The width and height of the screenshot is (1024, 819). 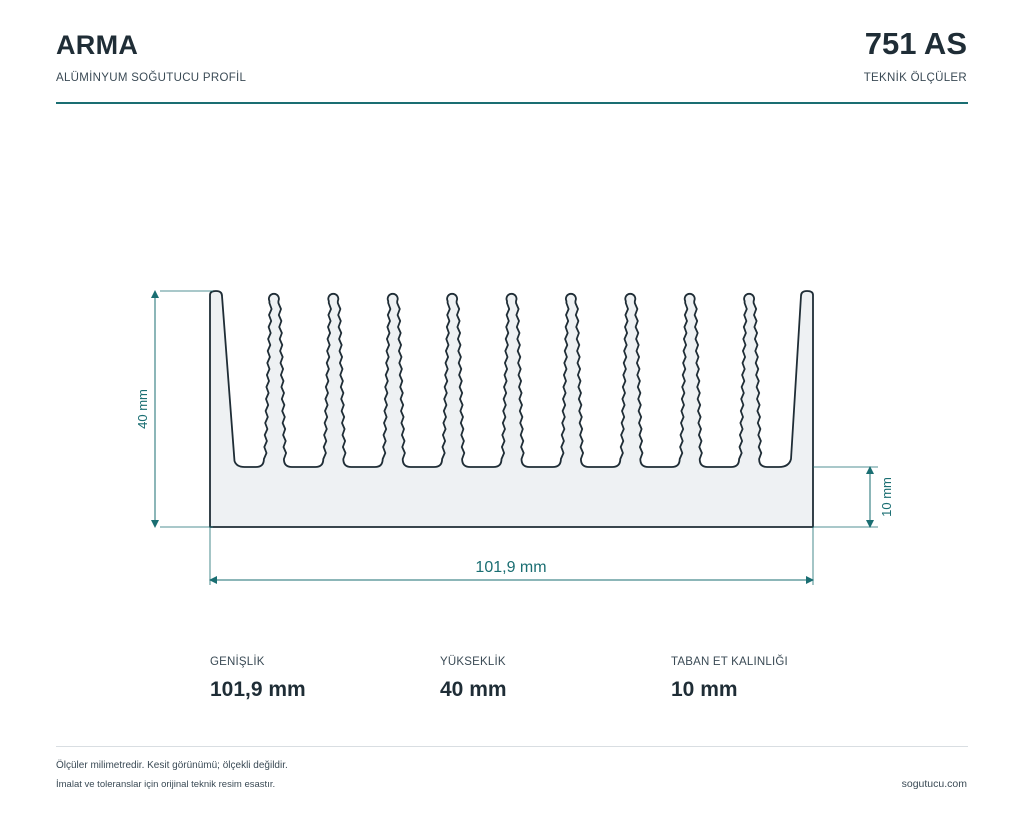 What do you see at coordinates (237, 662) in the screenshot?
I see `spec-width-label: GENİŞLİK` at bounding box center [237, 662].